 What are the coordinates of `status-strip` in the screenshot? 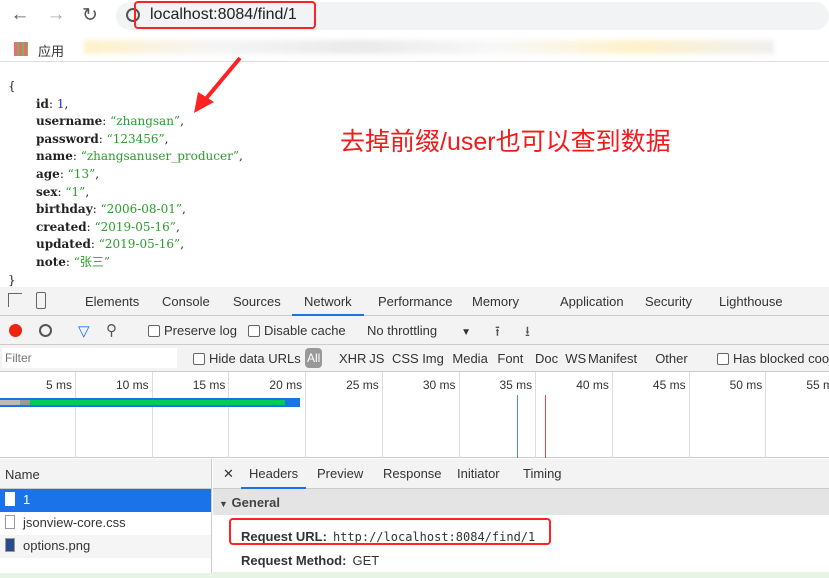 It's located at (106, 575).